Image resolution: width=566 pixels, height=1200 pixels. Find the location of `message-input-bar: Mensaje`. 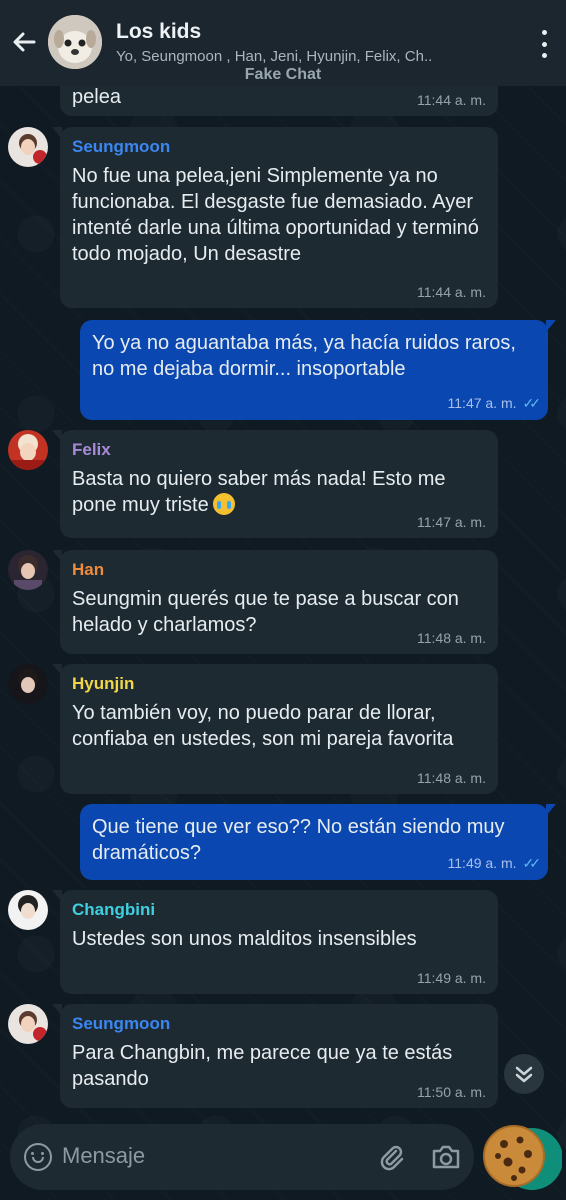

message-input-bar: Mensaje is located at coordinates (242, 1157).